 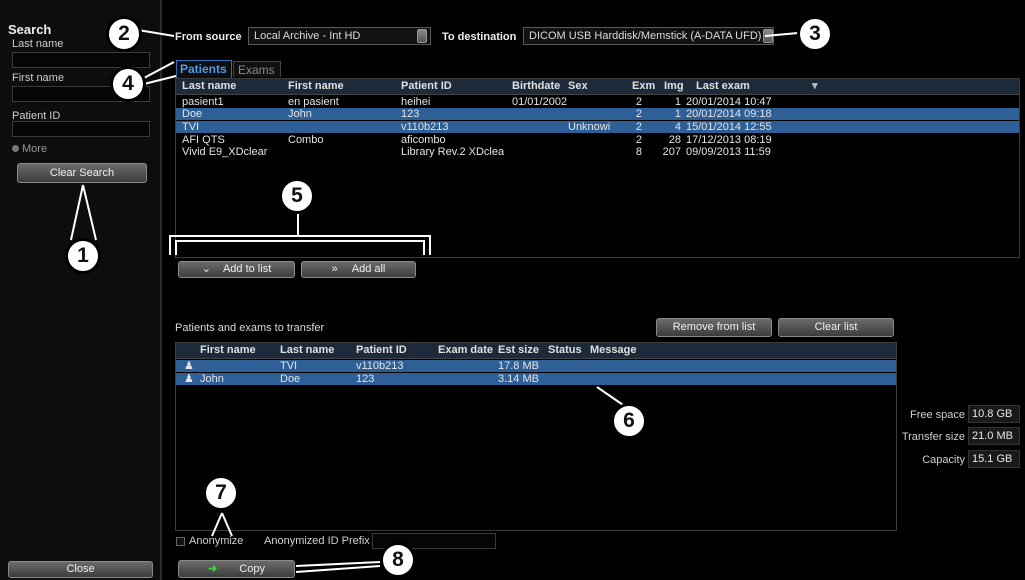 What do you see at coordinates (124, 34) in the screenshot?
I see `callout-2: 2` at bounding box center [124, 34].